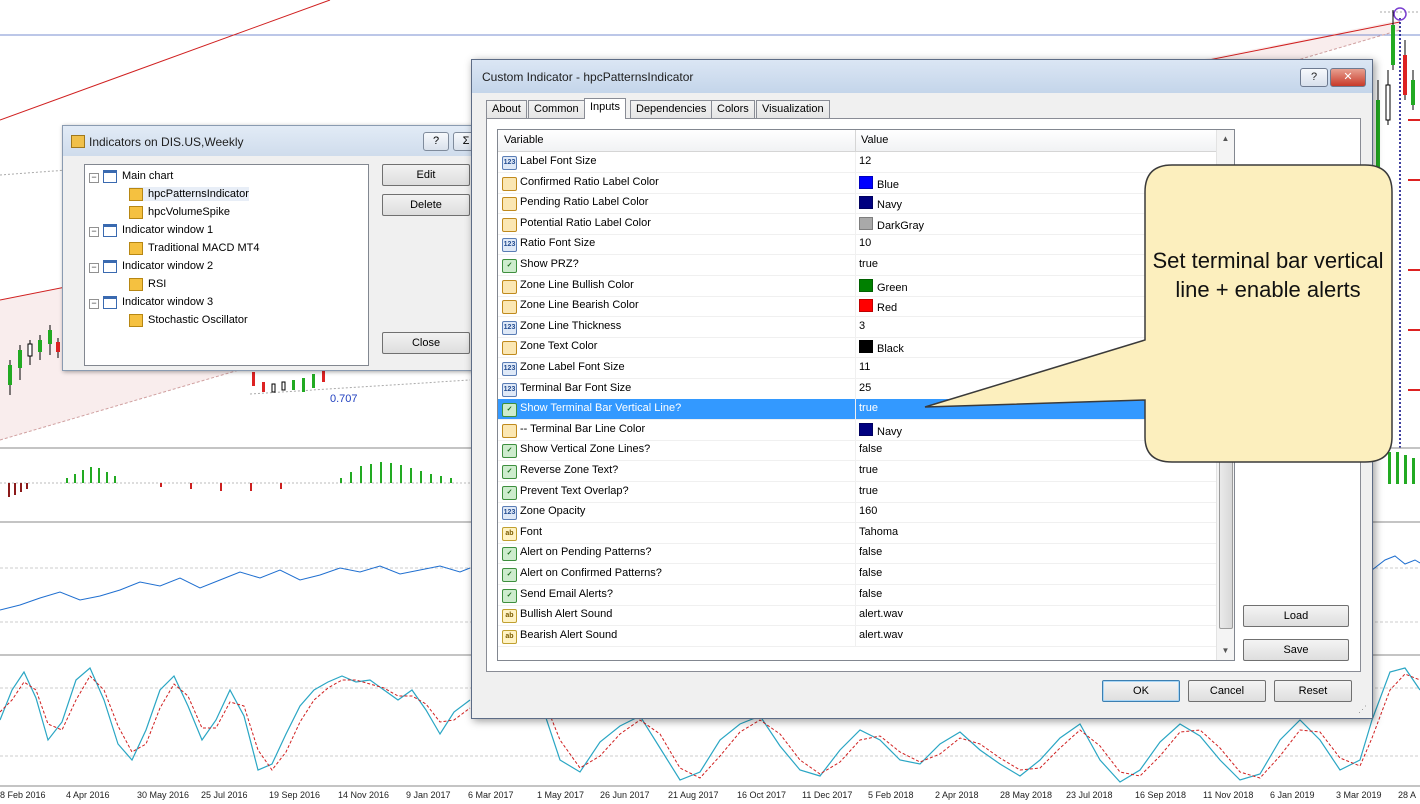 The image size is (1420, 804). Describe the element at coordinates (1225, 138) in the screenshot. I see `scroll-up-icon: ▲` at that location.